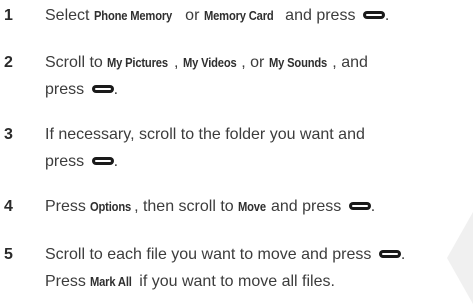  Describe the element at coordinates (111, 206) in the screenshot. I see `menu-keyword-options: Options` at that location.